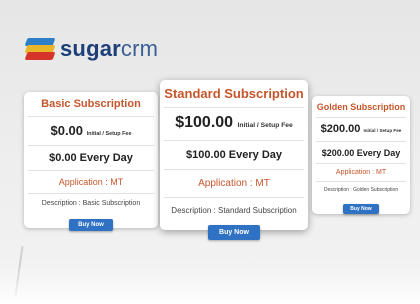  What do you see at coordinates (234, 155) in the screenshot?
I see `plan-daily-price: $100.00 Every Day` at bounding box center [234, 155].